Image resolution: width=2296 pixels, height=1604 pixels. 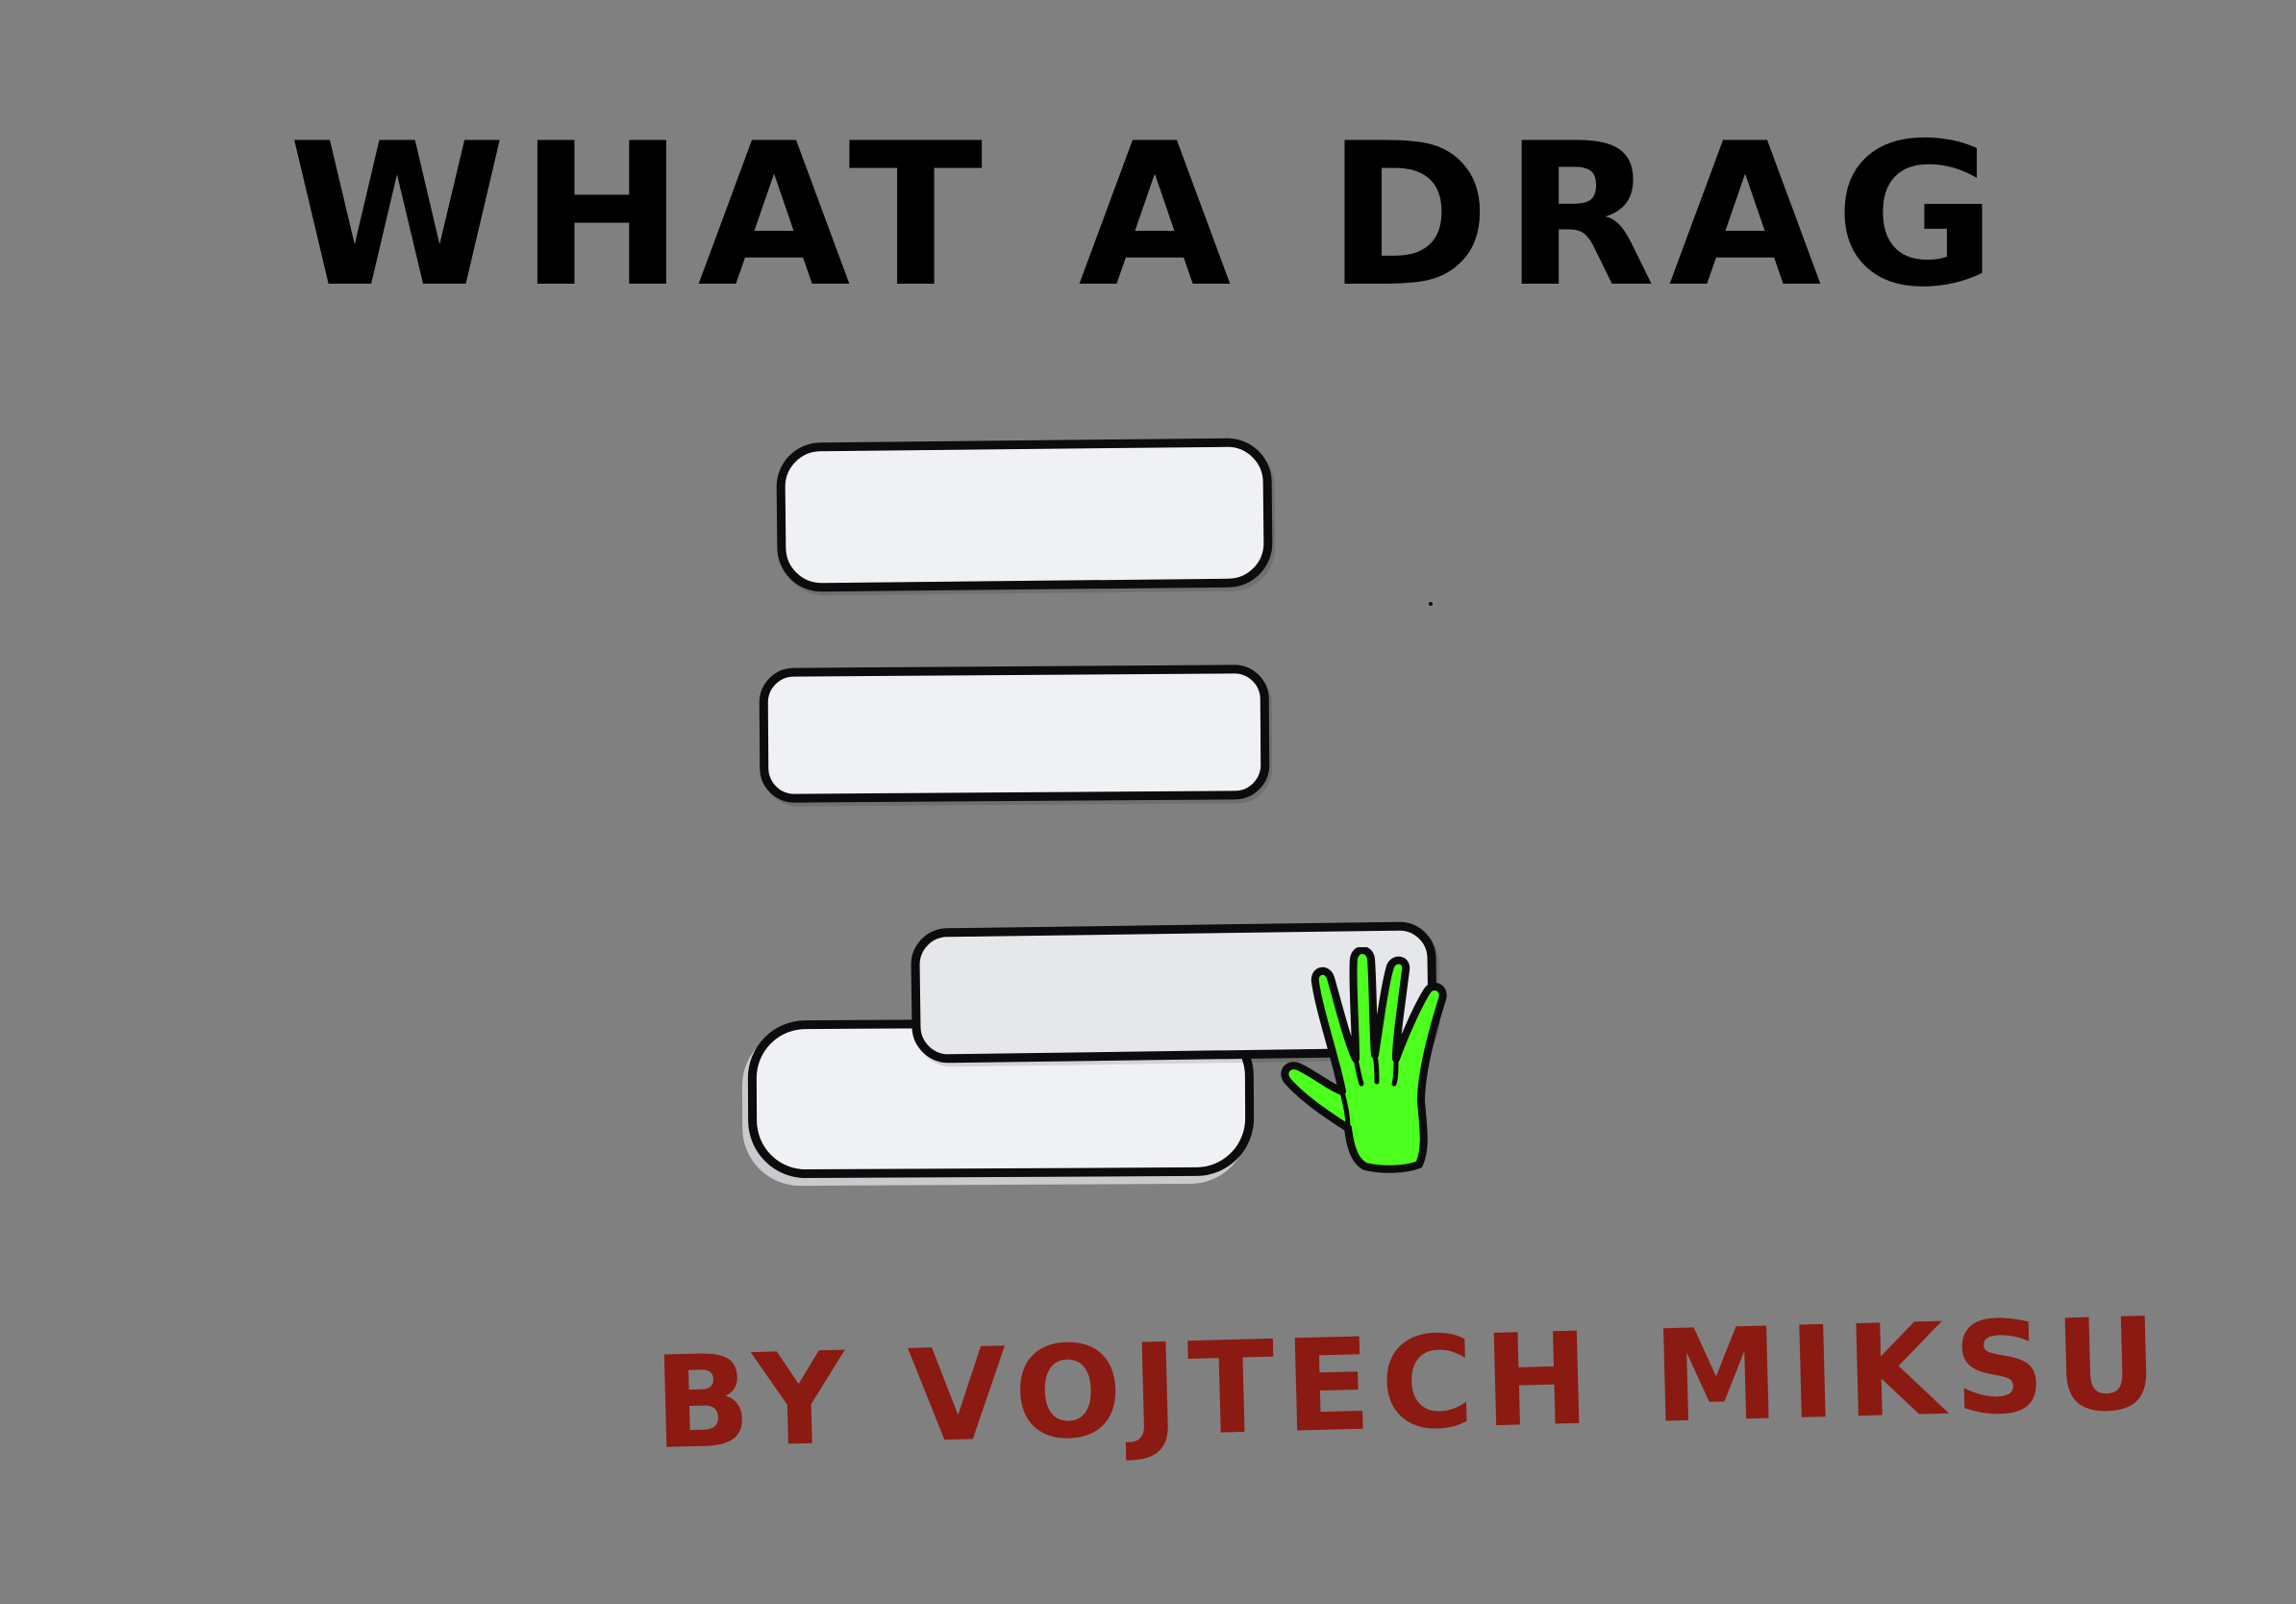 I want to click on grab-hand-icon, so click(x=1364, y=1060).